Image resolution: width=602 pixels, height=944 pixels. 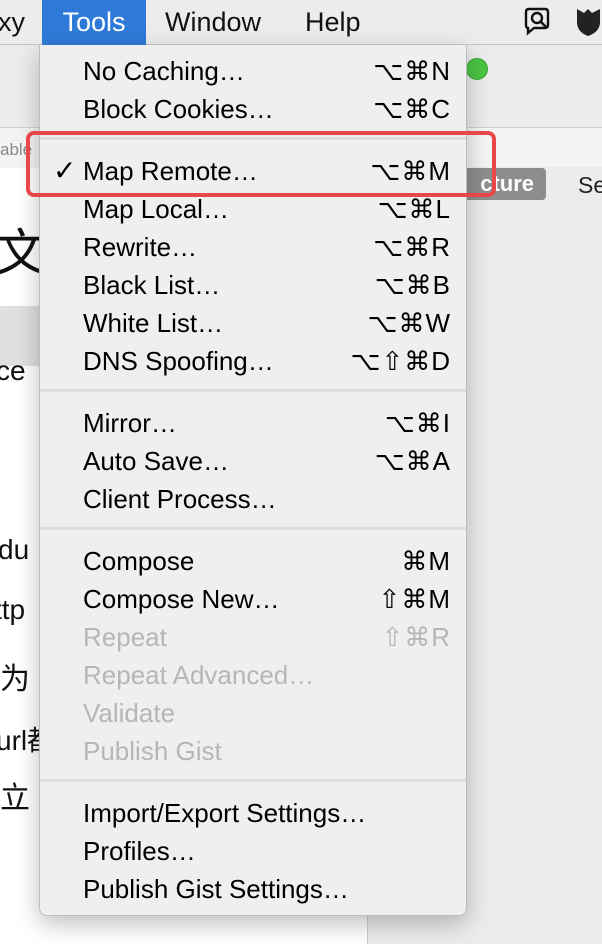 I want to click on menubar-item-proxy: xy, so click(x=12, y=22).